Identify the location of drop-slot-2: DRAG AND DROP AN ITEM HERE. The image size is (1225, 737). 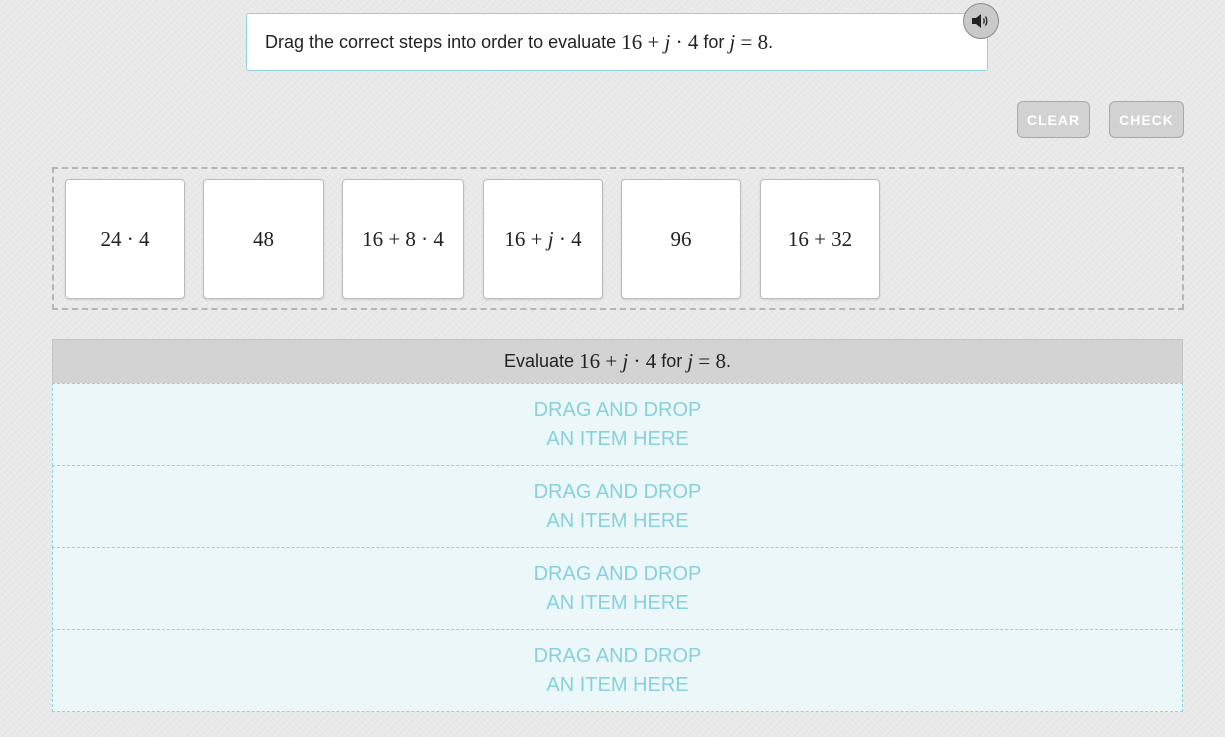
(617, 506).